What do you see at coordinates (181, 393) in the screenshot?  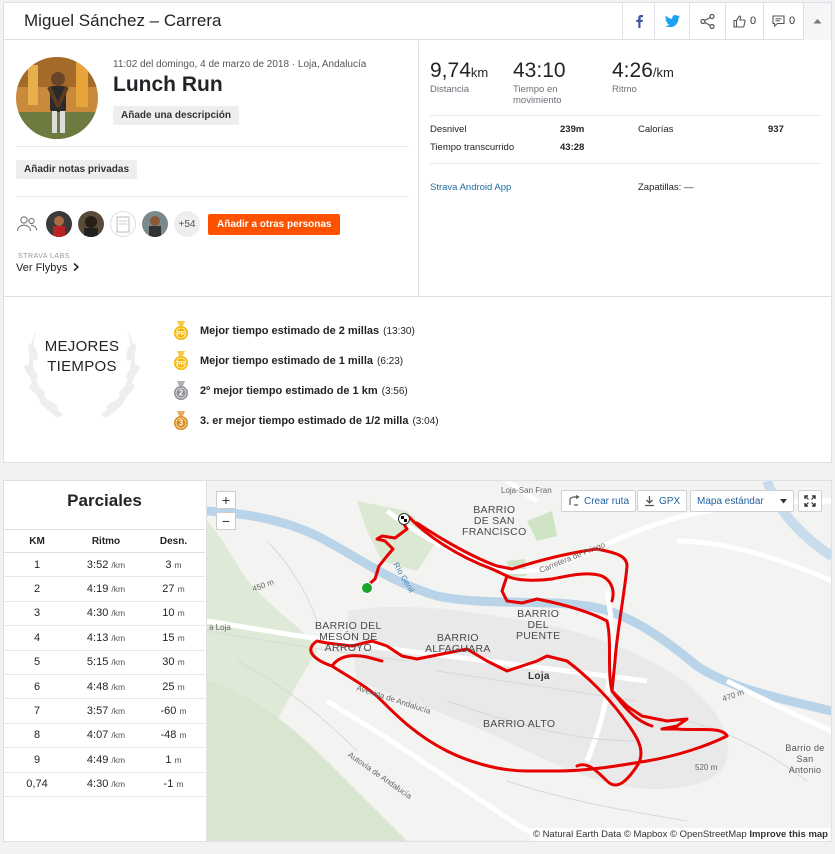 I see `medal-rank: 2` at bounding box center [181, 393].